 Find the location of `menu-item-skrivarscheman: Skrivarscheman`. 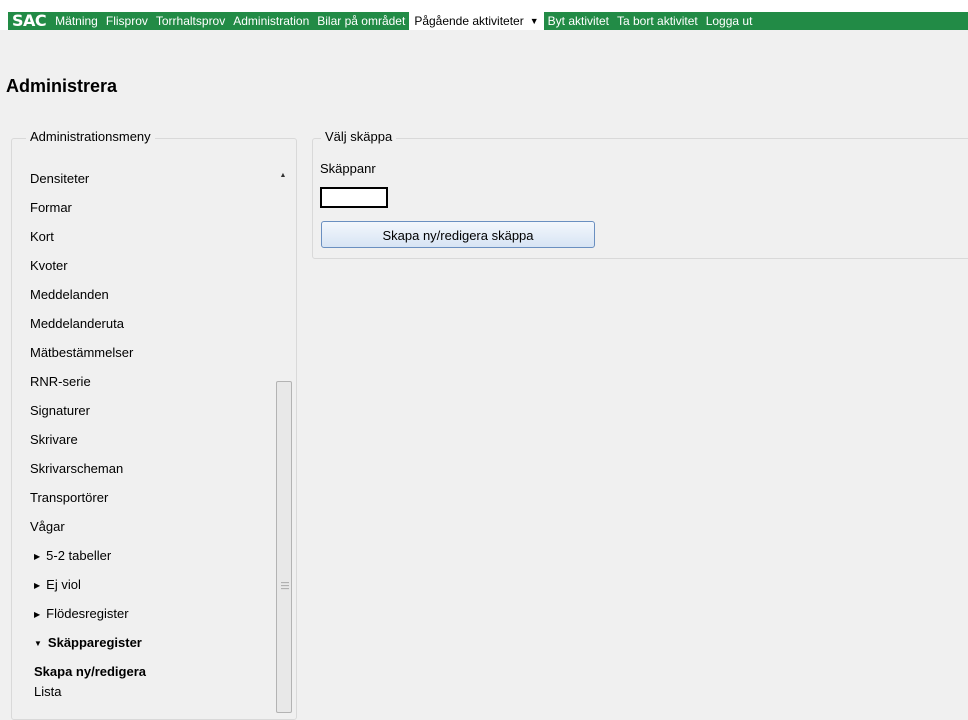

menu-item-skrivarscheman: Skrivarscheman is located at coordinates (88, 472).